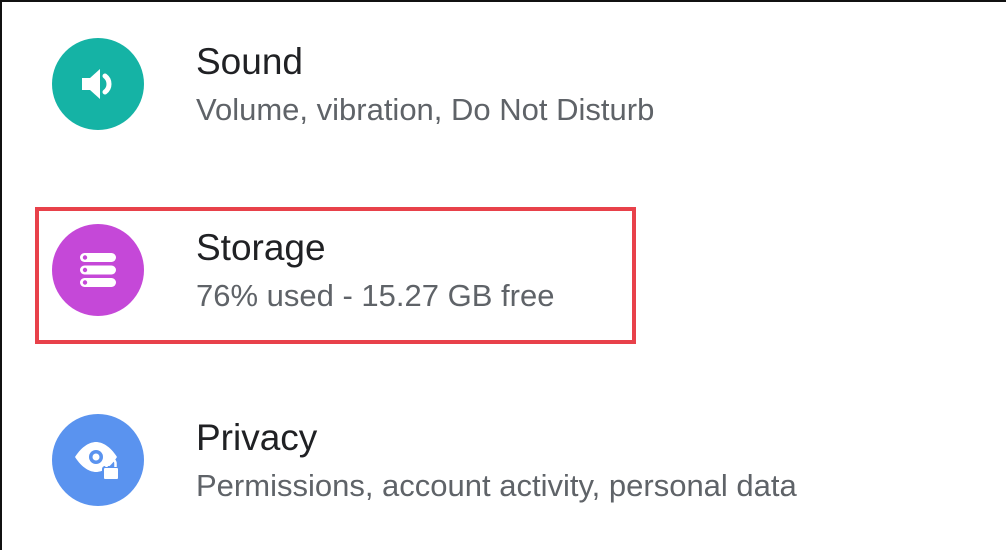  I want to click on storage-icon-circle, so click(98, 270).